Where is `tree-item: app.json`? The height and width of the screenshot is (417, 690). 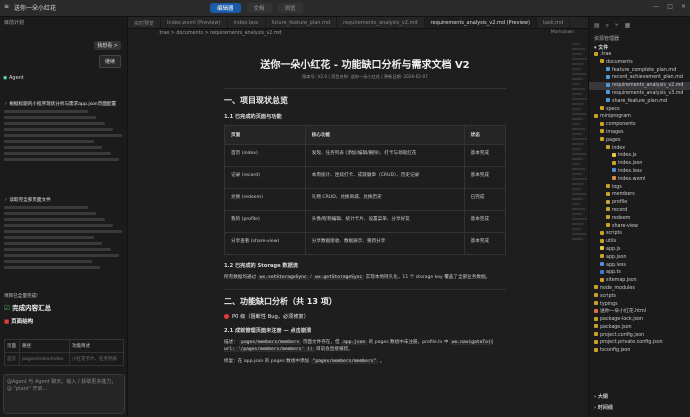 tree-item: app.json is located at coordinates (639, 258).